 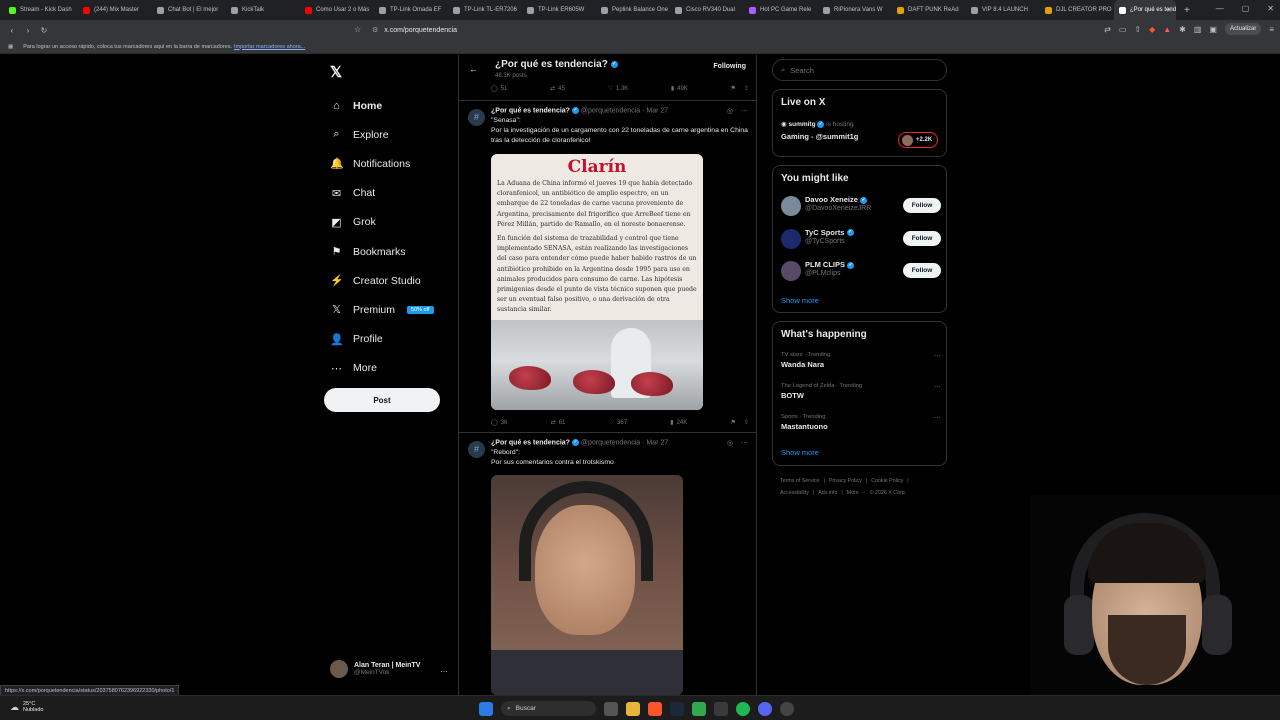 What do you see at coordinates (357, 29) in the screenshot?
I see `bookmark-star-icon: ☆` at bounding box center [357, 29].